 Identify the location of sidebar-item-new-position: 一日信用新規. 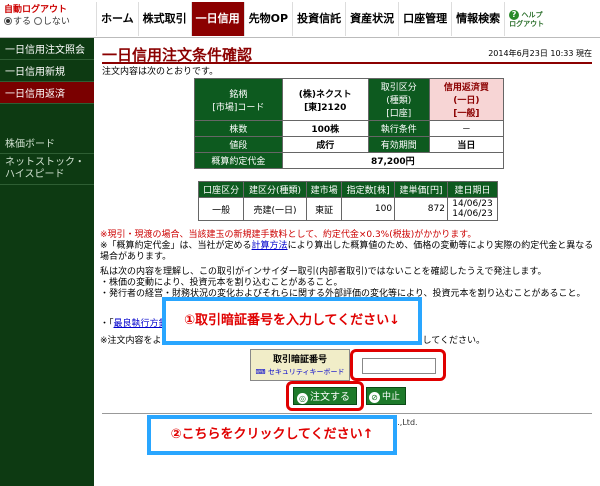
(47, 71).